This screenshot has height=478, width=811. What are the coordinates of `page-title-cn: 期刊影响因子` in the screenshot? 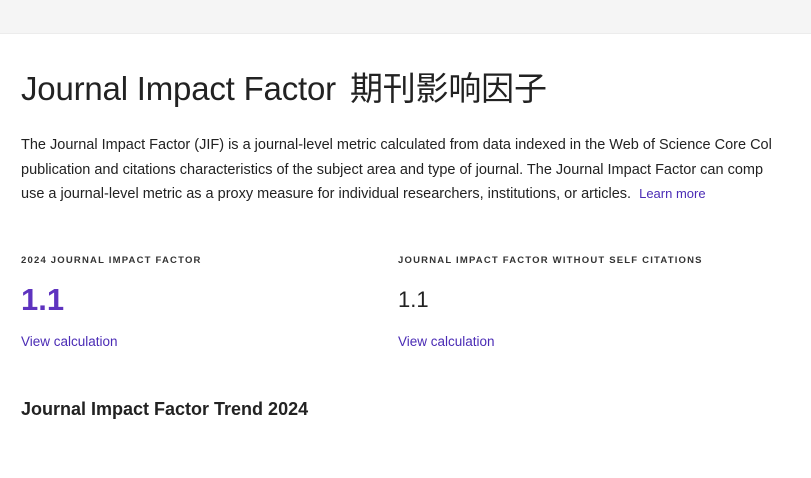 It's located at (448, 88).